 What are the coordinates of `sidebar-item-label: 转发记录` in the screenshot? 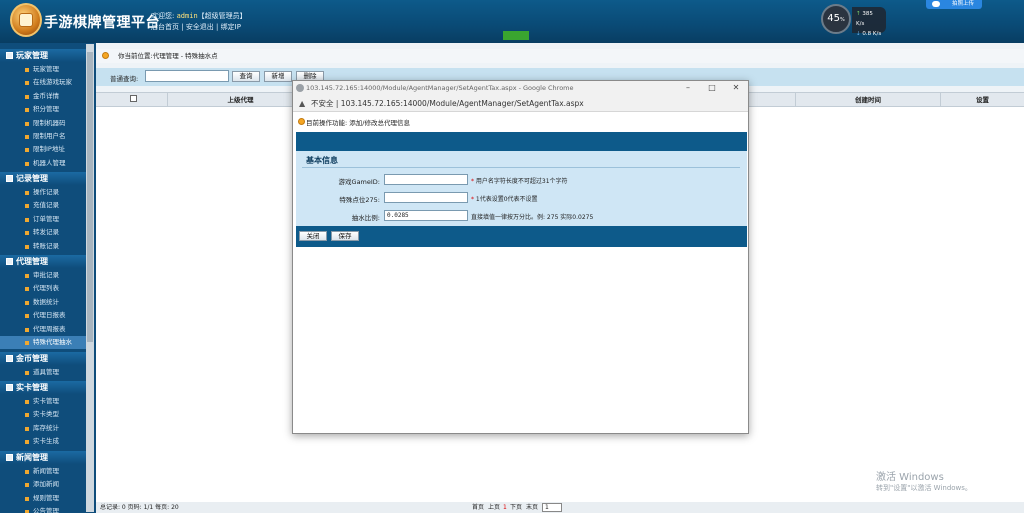 It's located at (46, 232).